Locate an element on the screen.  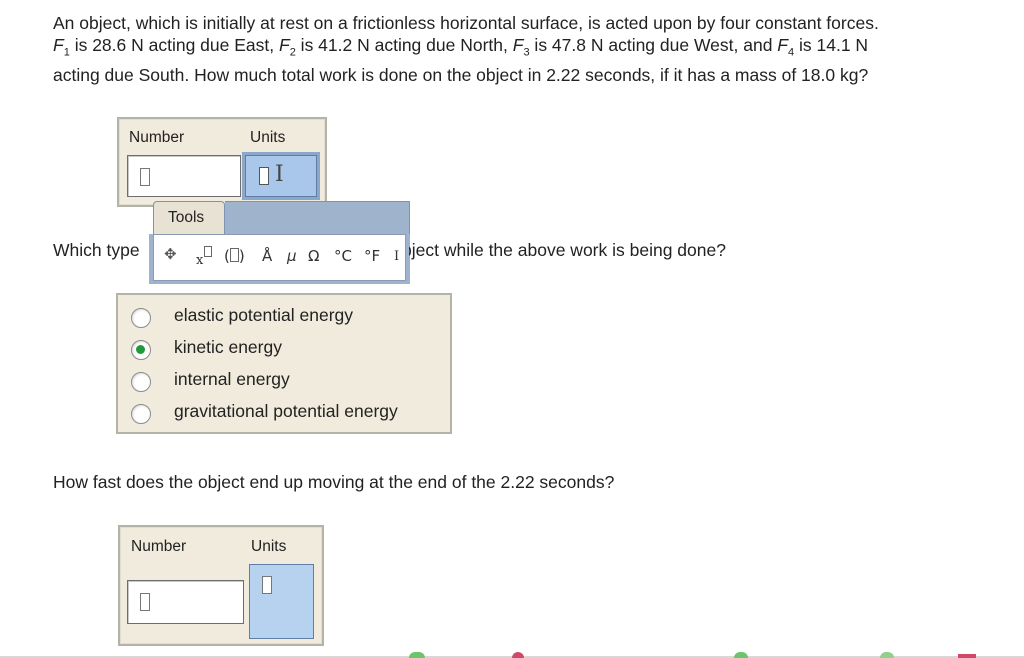
force-2-text: is 41.2 N acting due North, is located at coordinates (404, 45).